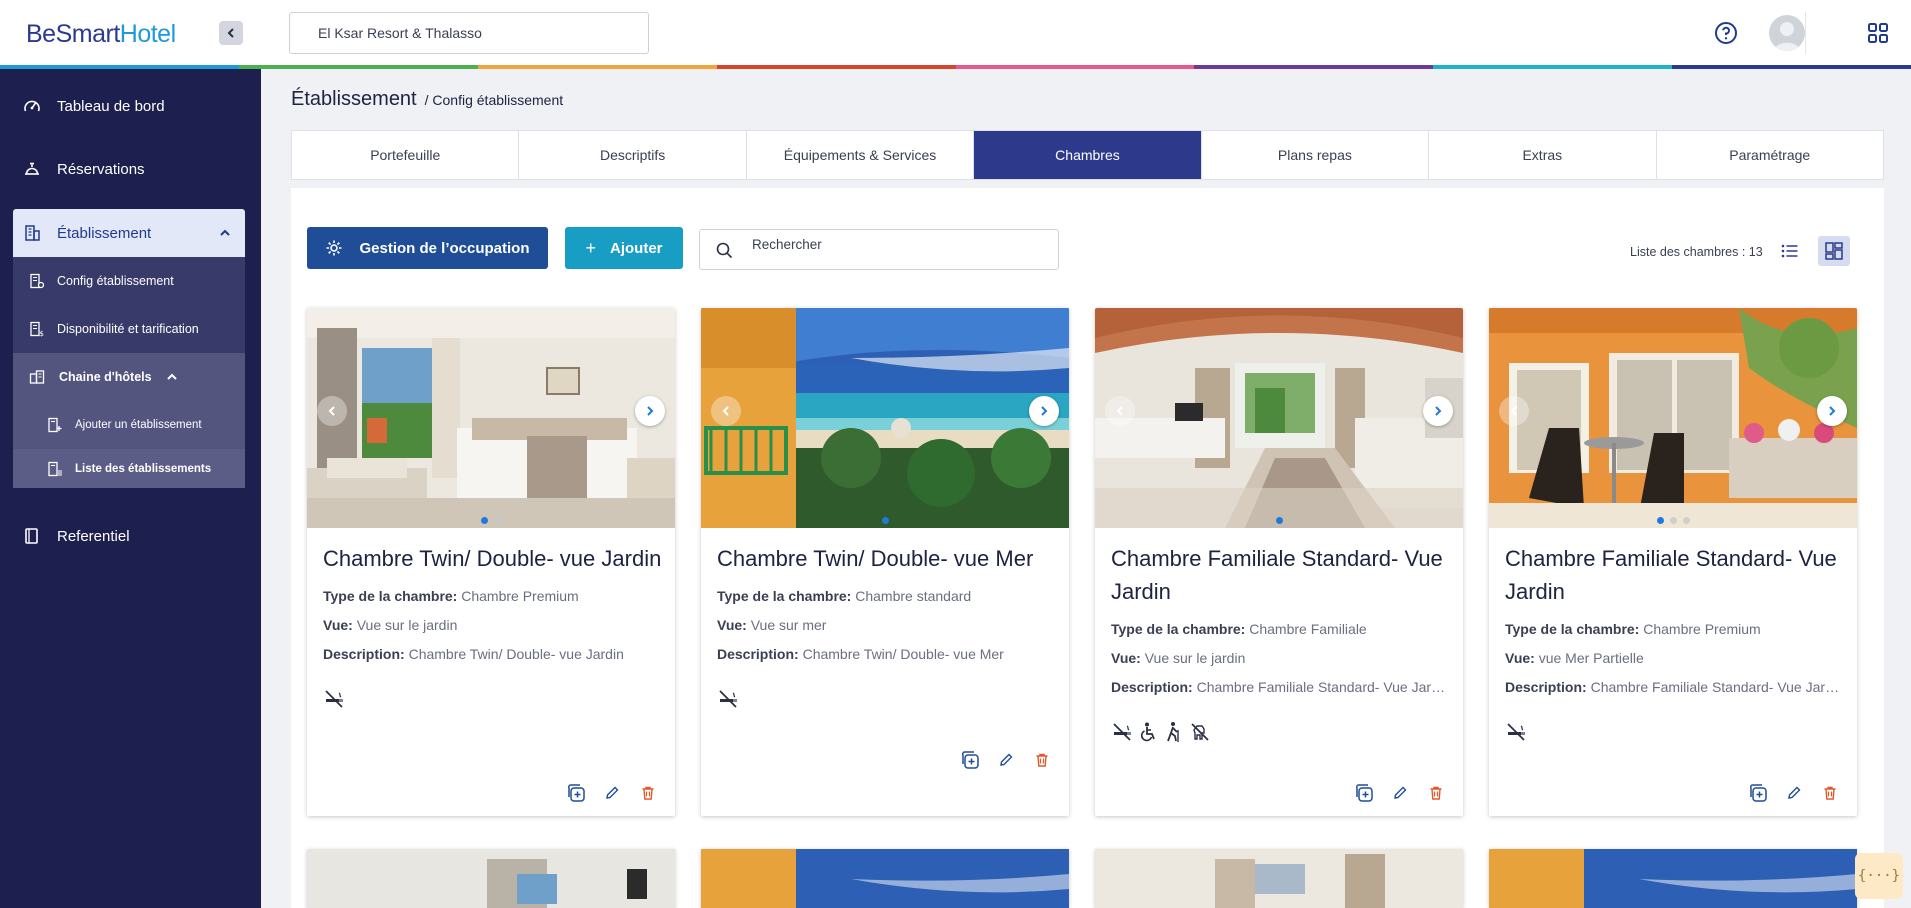  Describe the element at coordinates (129, 281) in the screenshot. I see `sidebar-item-config-etablissement: Config établissement` at that location.